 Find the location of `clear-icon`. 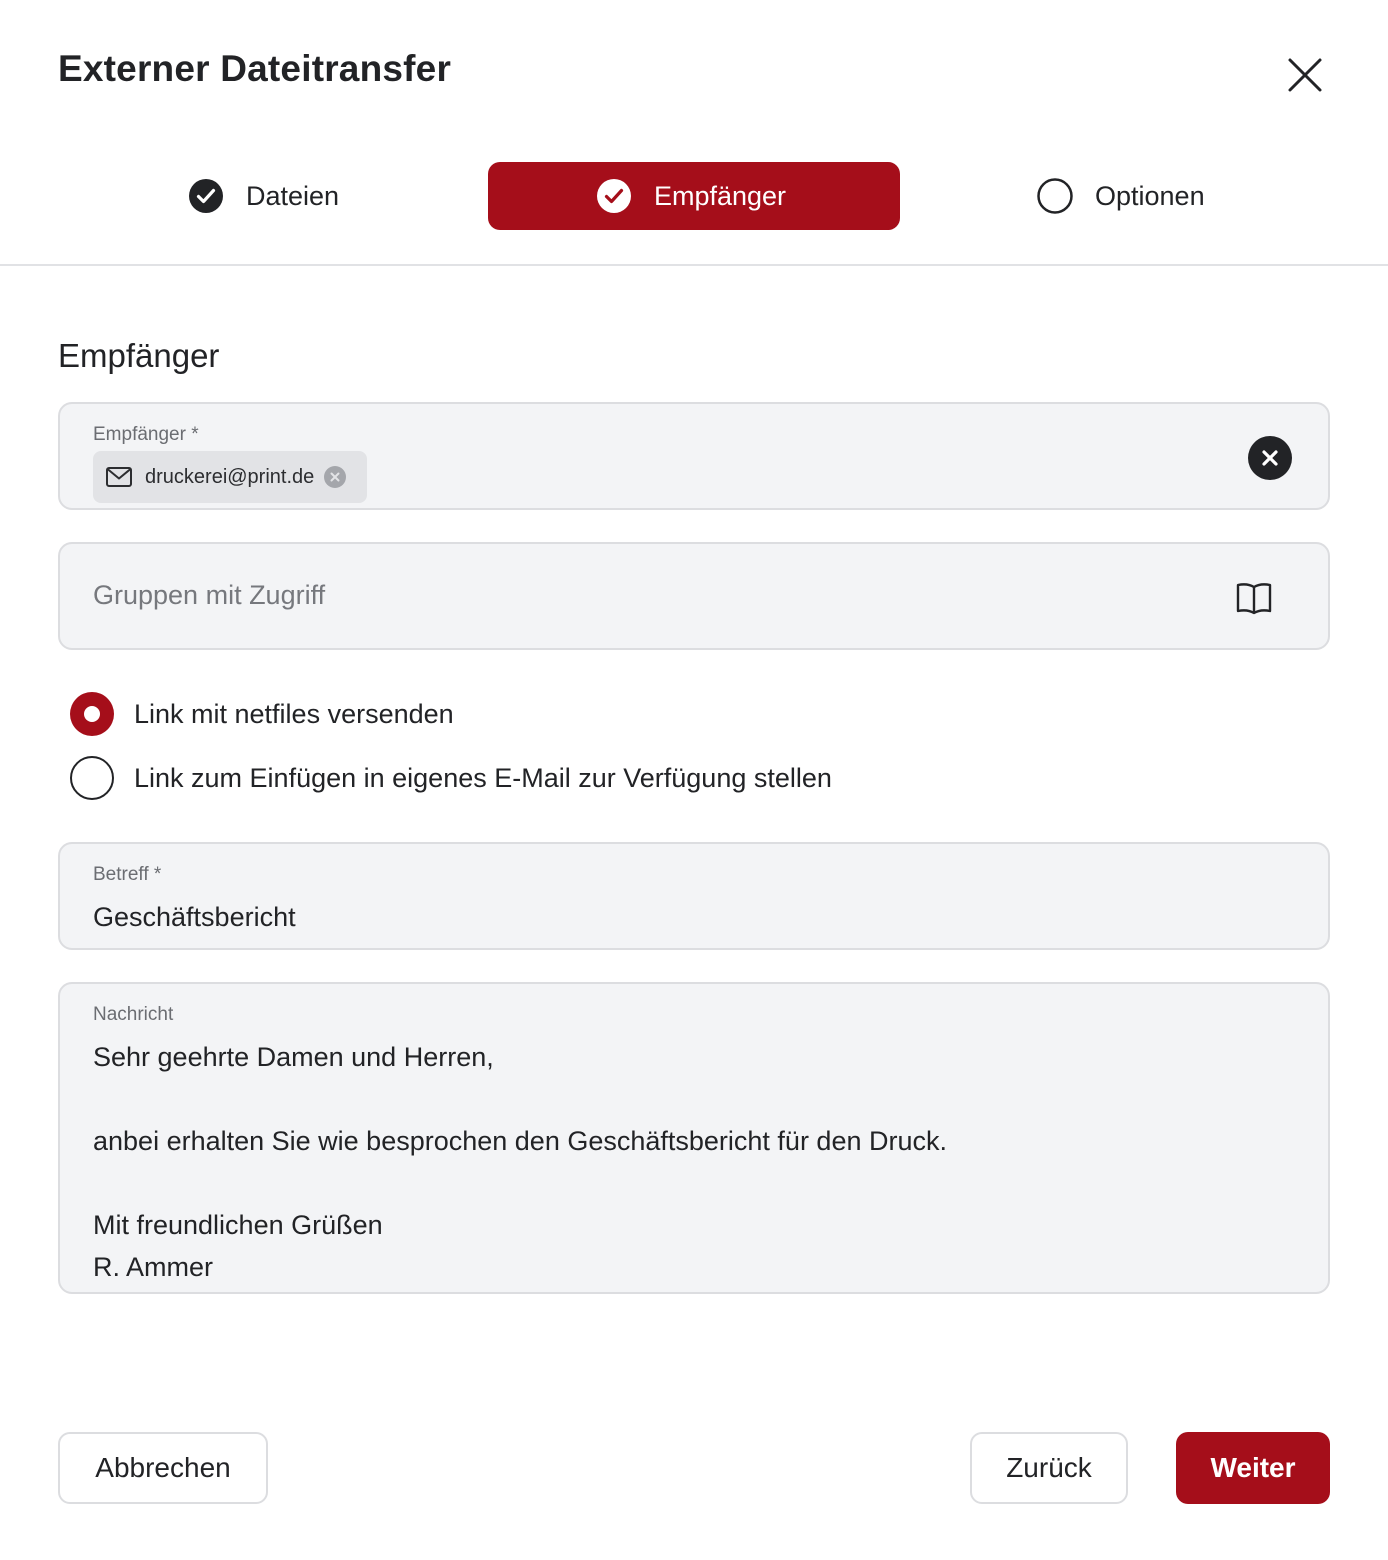

clear-icon is located at coordinates (1270, 458).